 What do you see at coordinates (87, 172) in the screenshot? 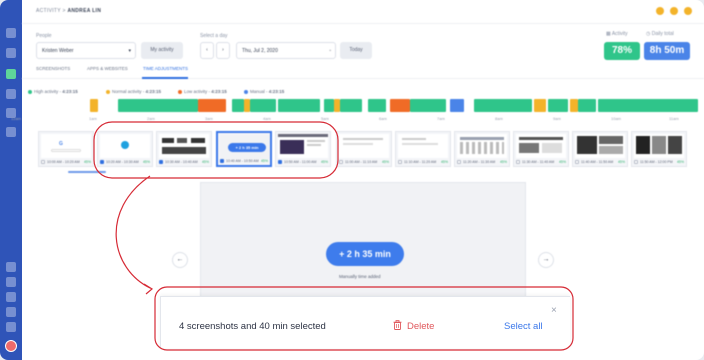
I see `thumbnail-scrollbar` at bounding box center [87, 172].